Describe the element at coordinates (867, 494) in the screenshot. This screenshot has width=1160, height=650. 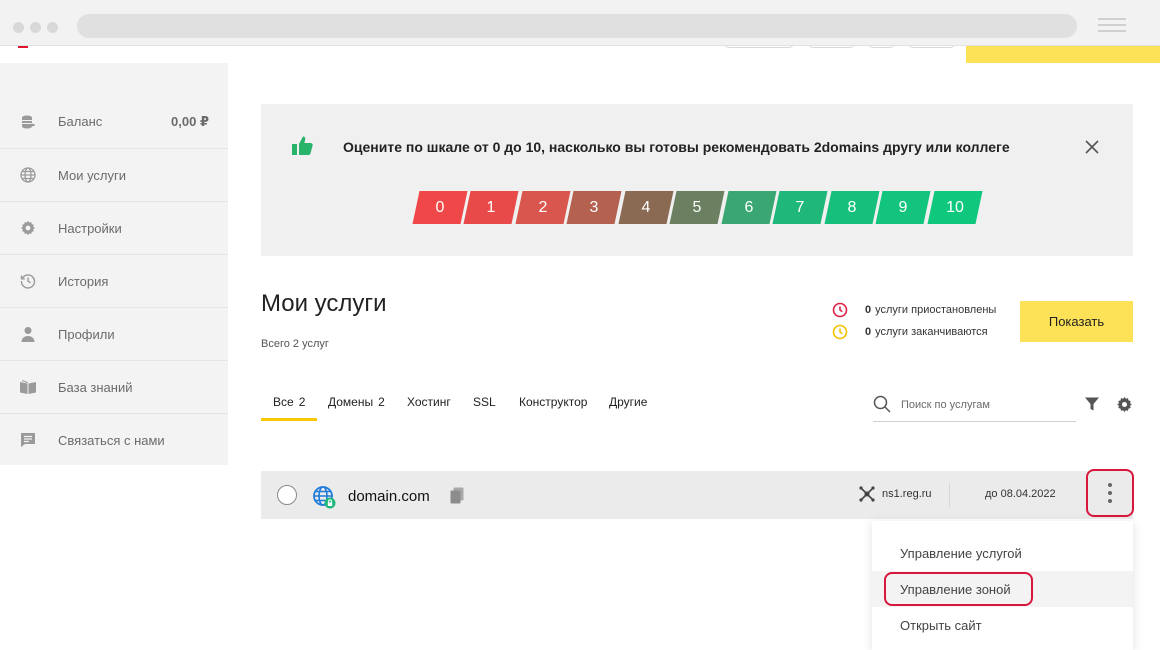
I see `nameserver-icon` at that location.